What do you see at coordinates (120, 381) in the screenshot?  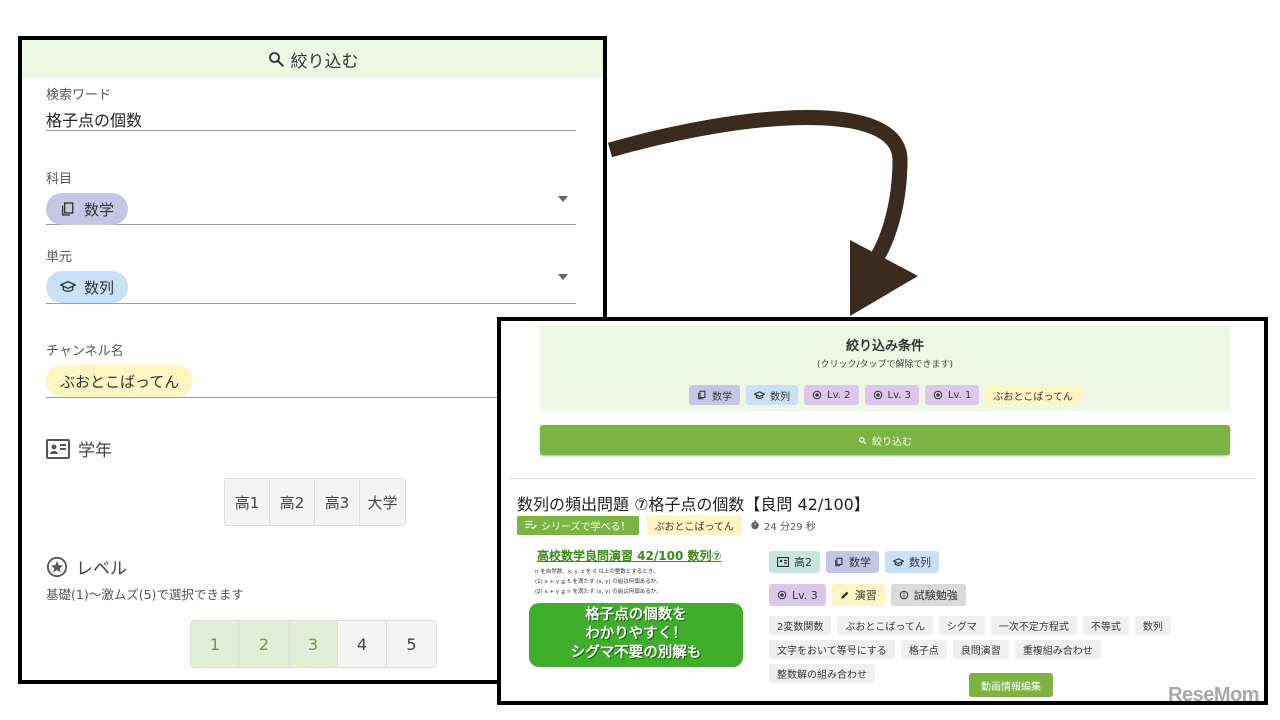 I see `channel-chip: ぶおとこばってん` at bounding box center [120, 381].